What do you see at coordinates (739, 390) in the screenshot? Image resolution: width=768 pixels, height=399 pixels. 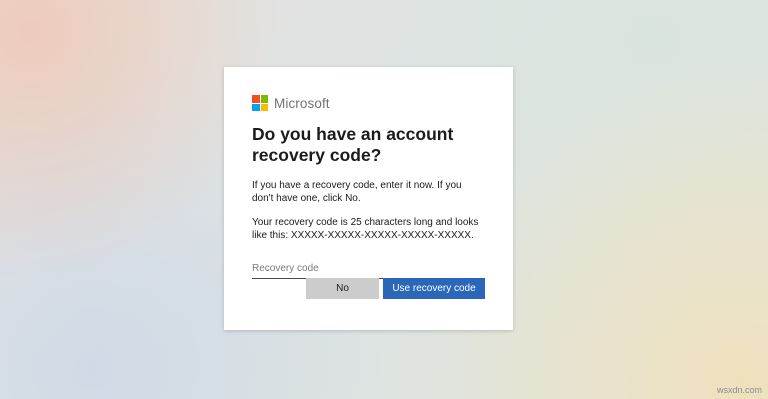 I see `site-watermark: wsxdn.com` at bounding box center [739, 390].